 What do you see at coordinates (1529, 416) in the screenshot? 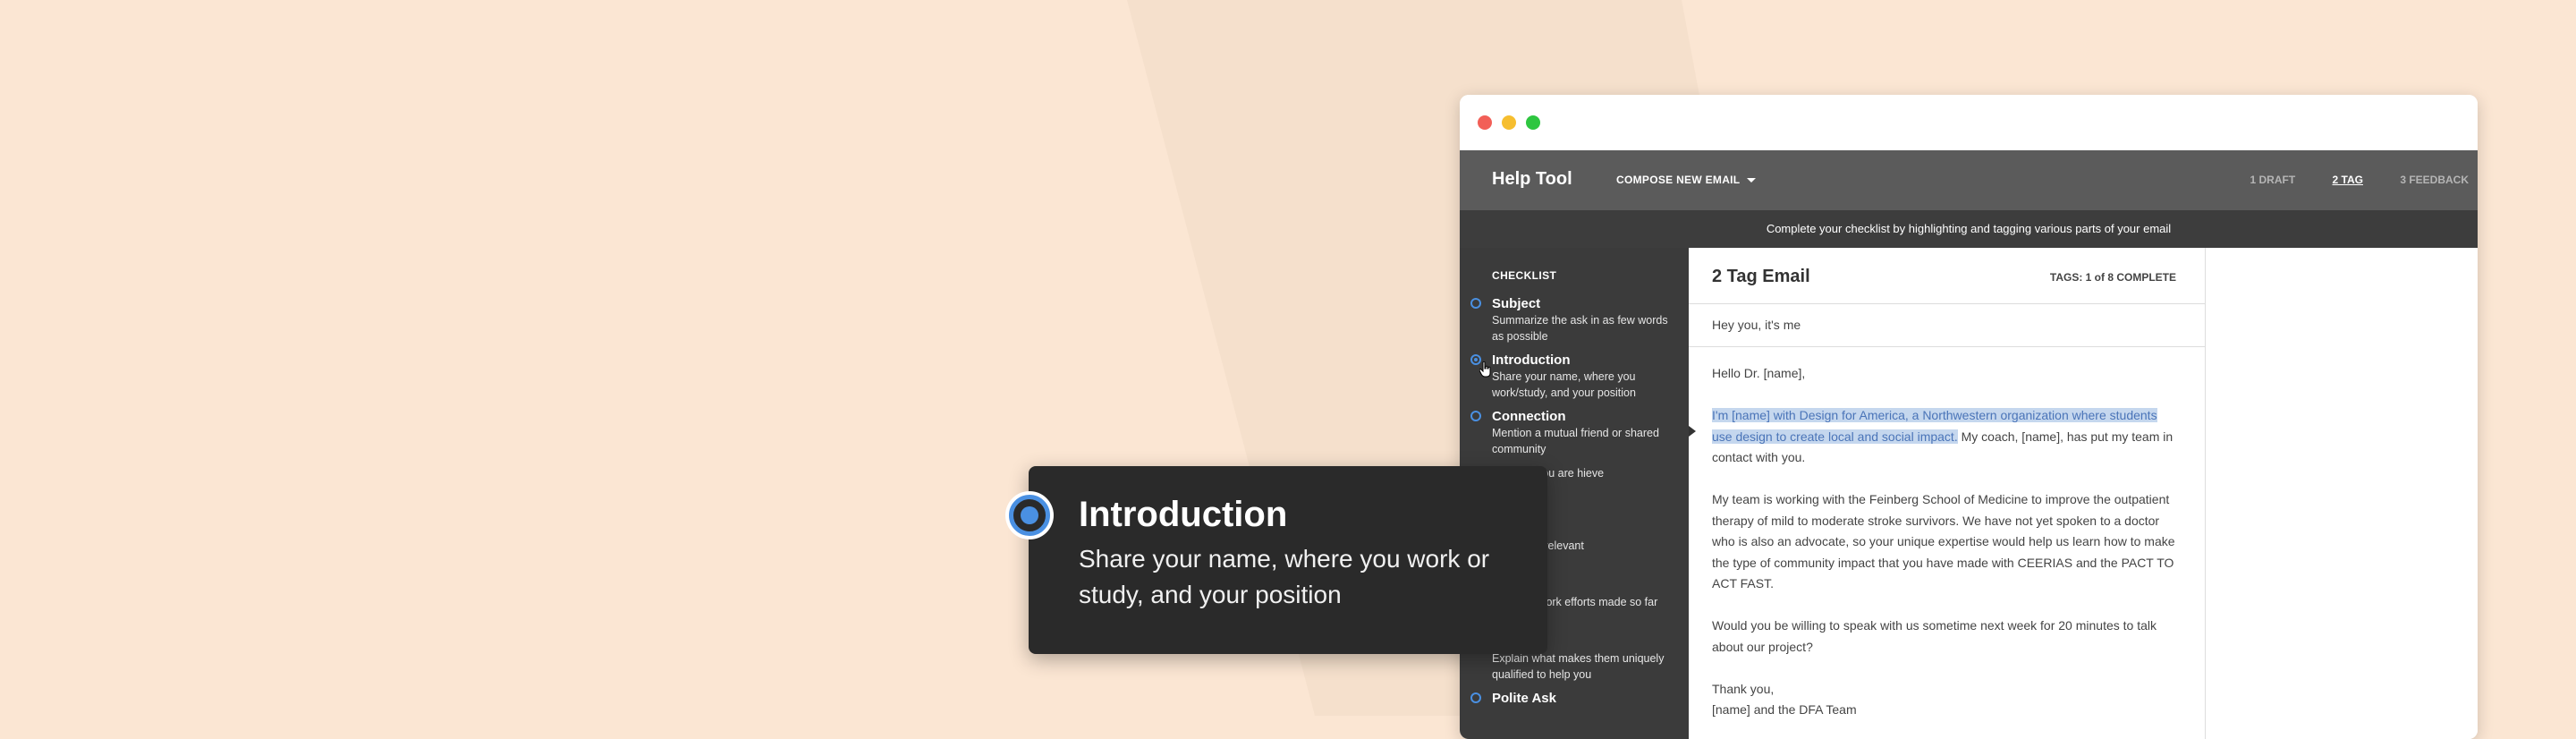
I see `checklist-item-title: Connection` at bounding box center [1529, 416].